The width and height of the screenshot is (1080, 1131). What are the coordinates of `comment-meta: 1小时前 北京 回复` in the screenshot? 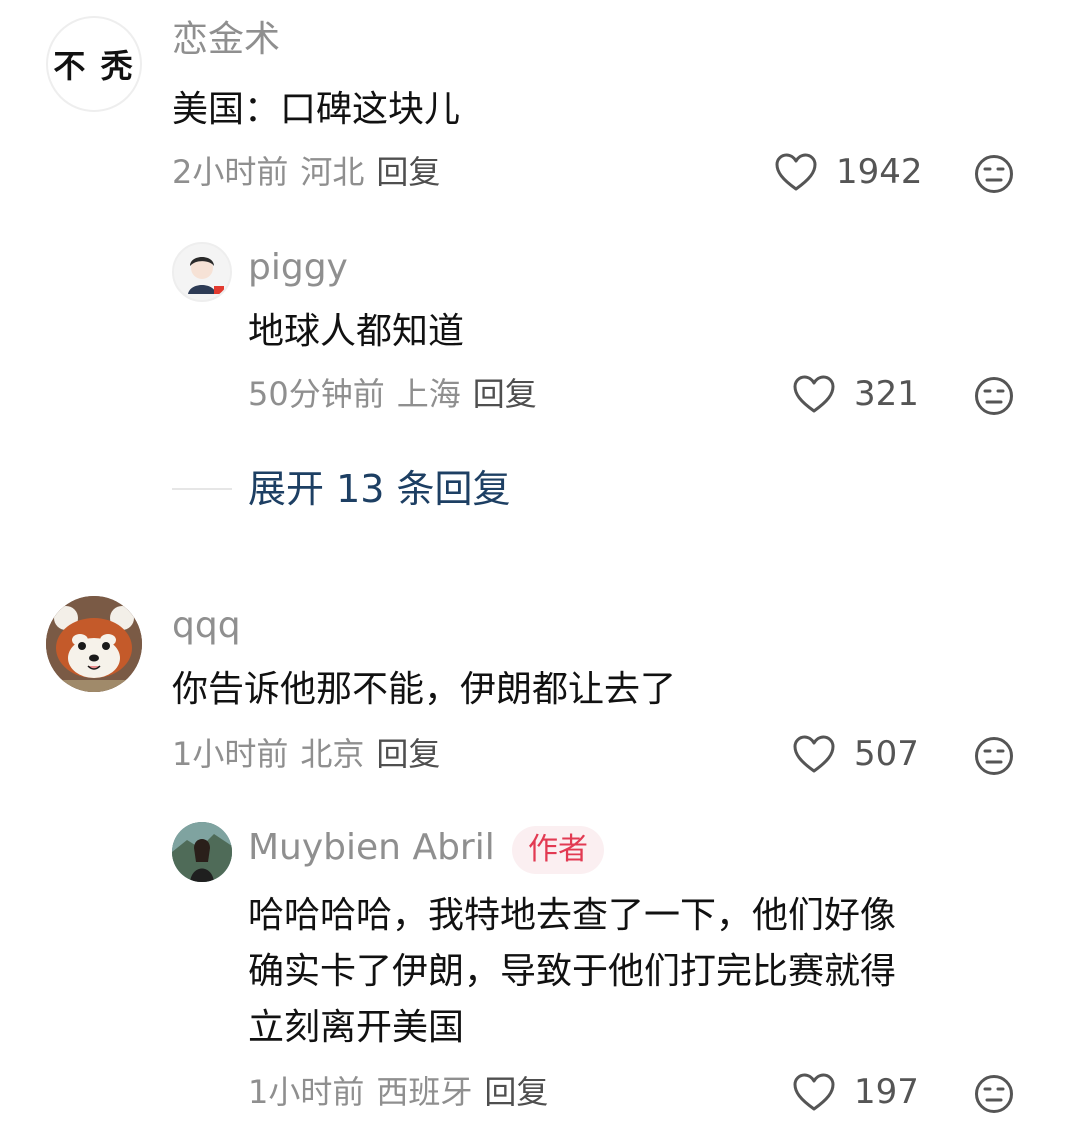 It's located at (306, 754).